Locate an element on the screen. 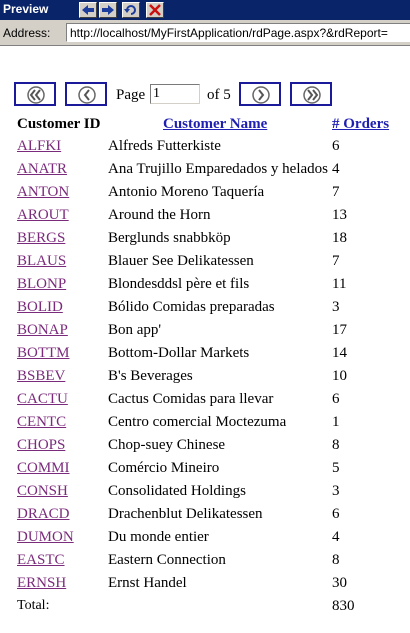 Image resolution: width=410 pixels, height=633 pixels. order-count: 13 is located at coordinates (339, 215).